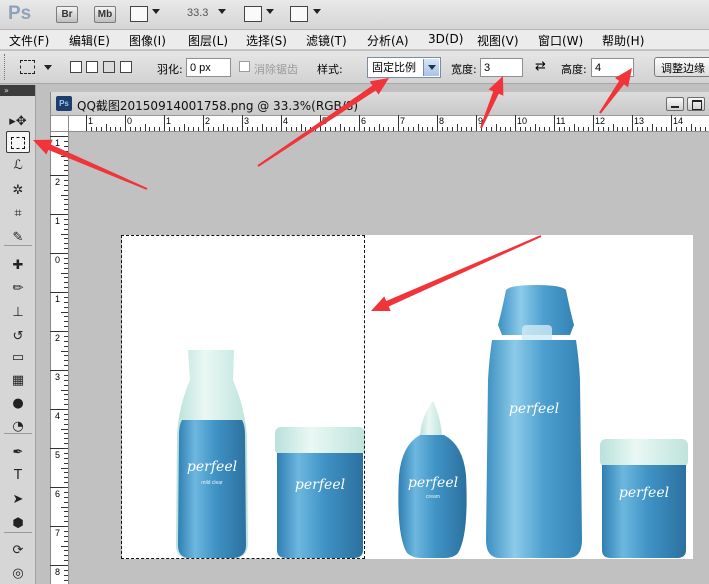  What do you see at coordinates (156, 11) in the screenshot?
I see `chevron-down-icon` at bounding box center [156, 11].